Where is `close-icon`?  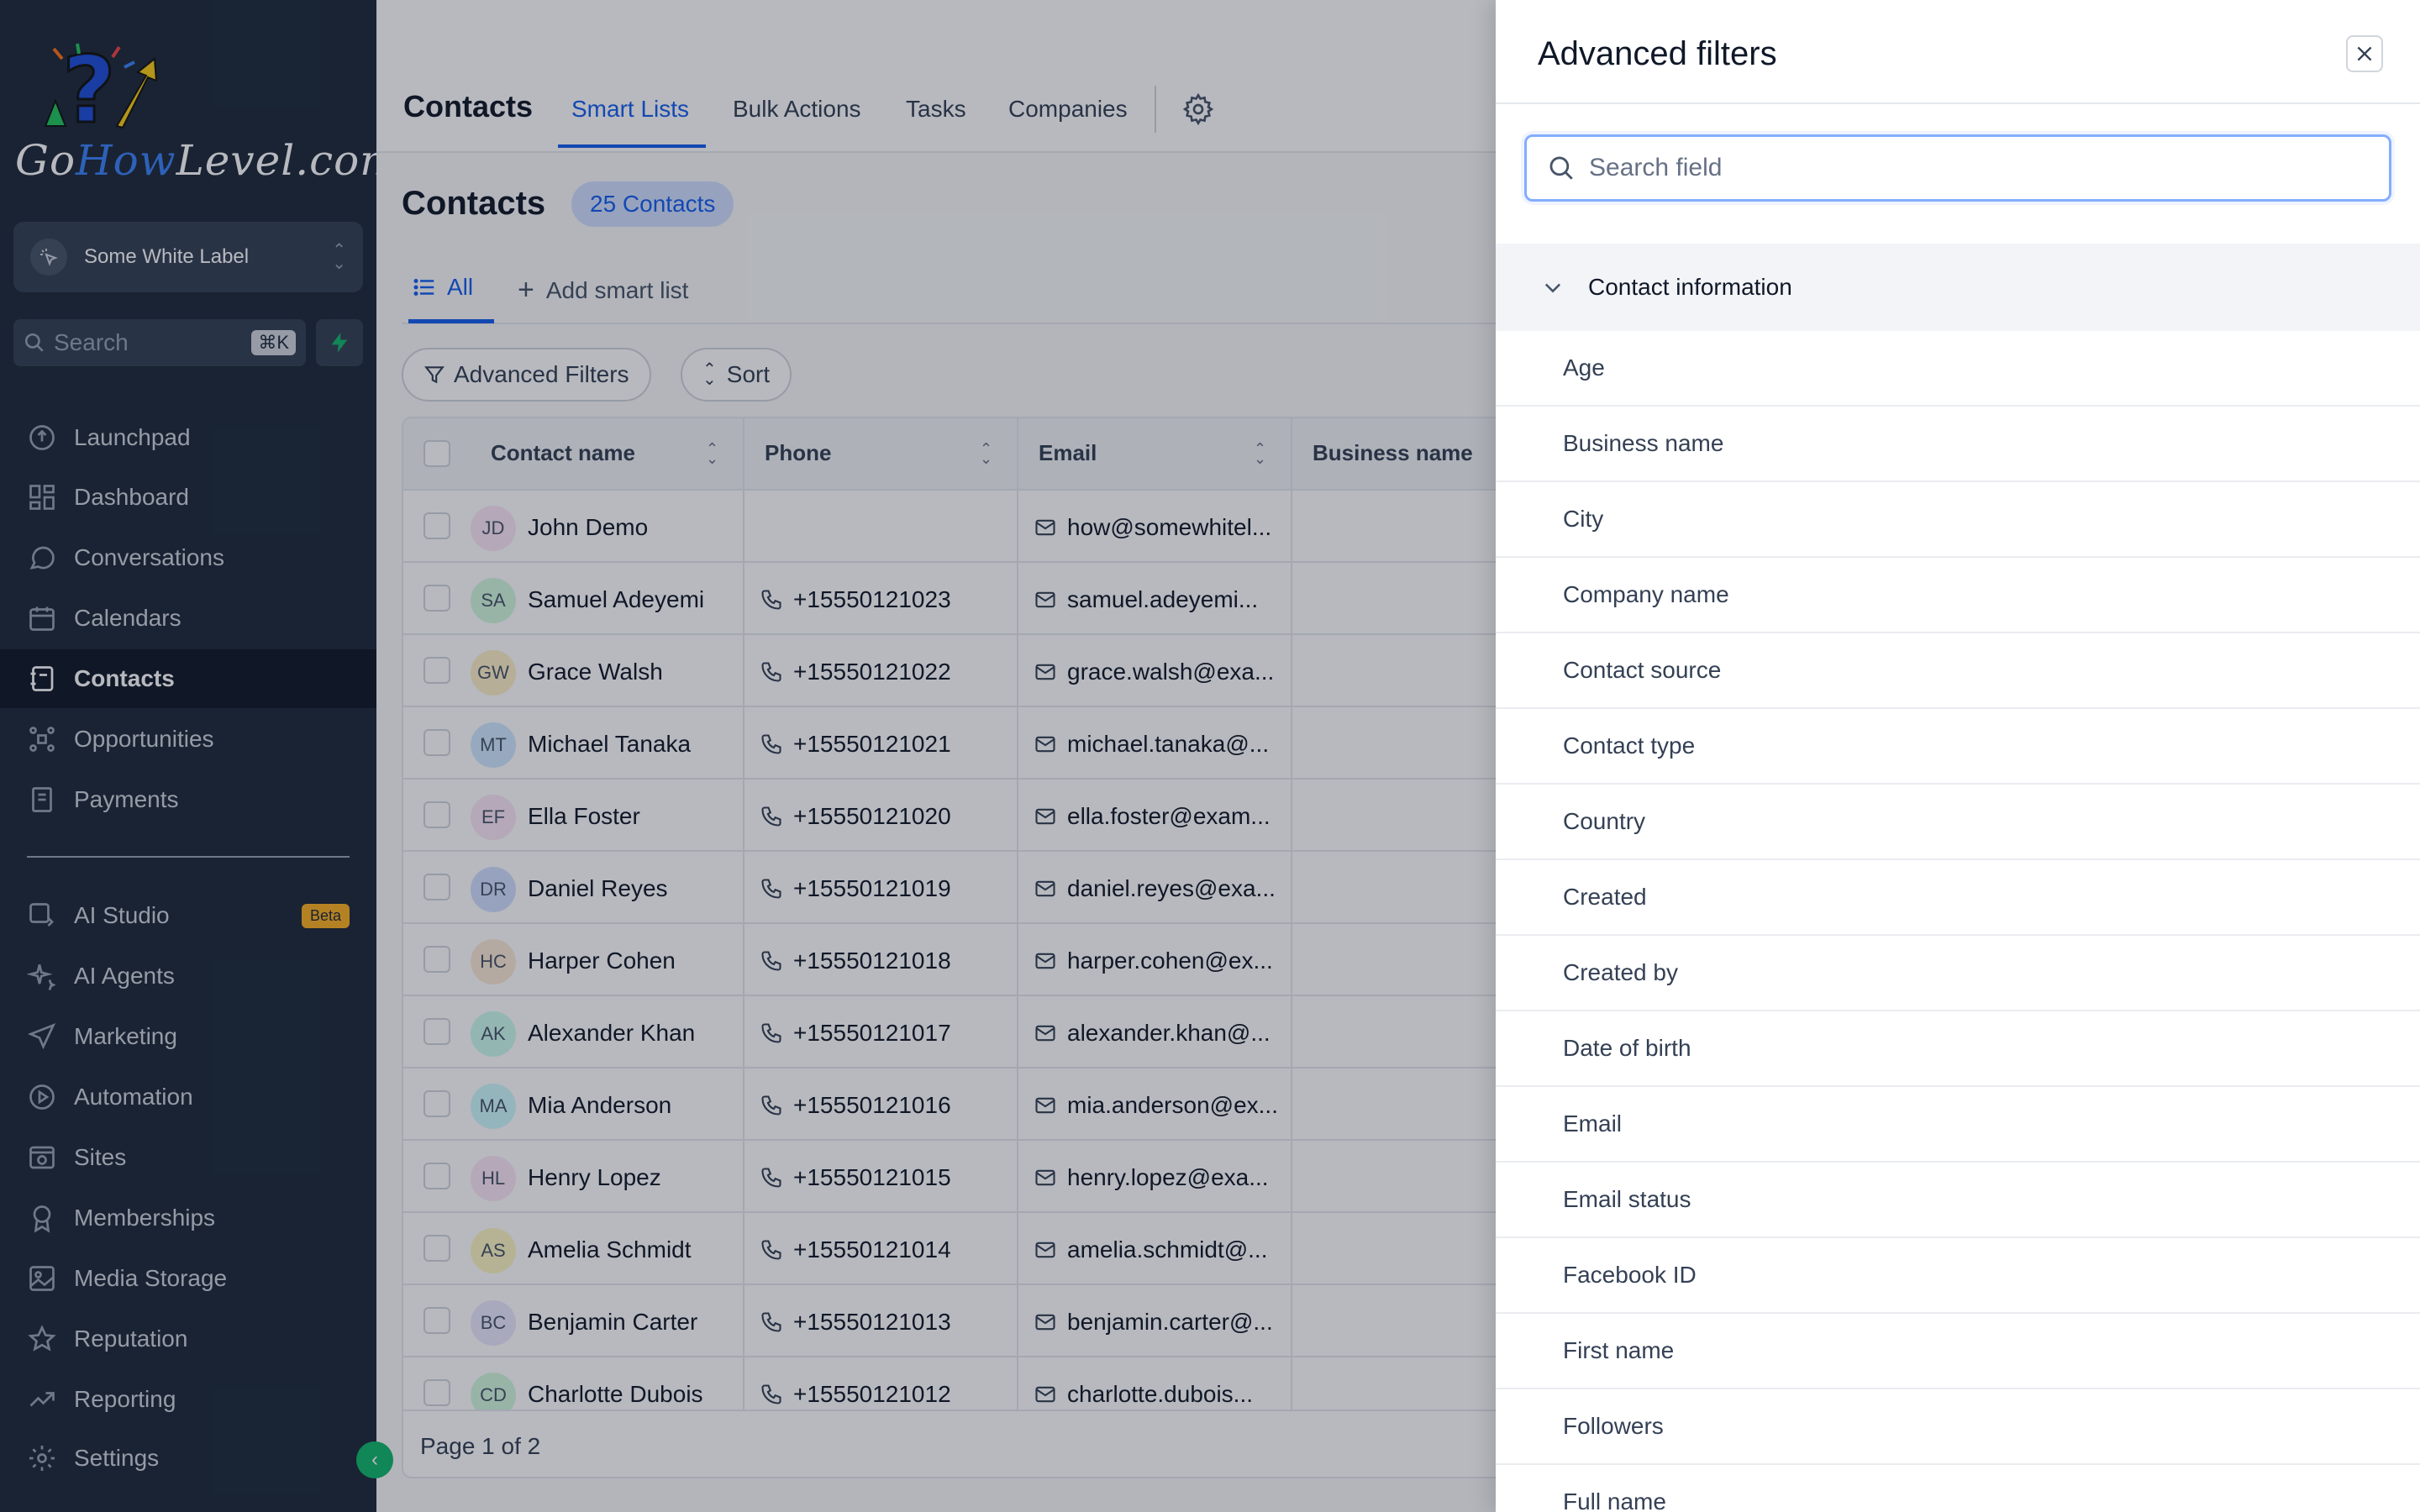
close-icon is located at coordinates (2364, 53).